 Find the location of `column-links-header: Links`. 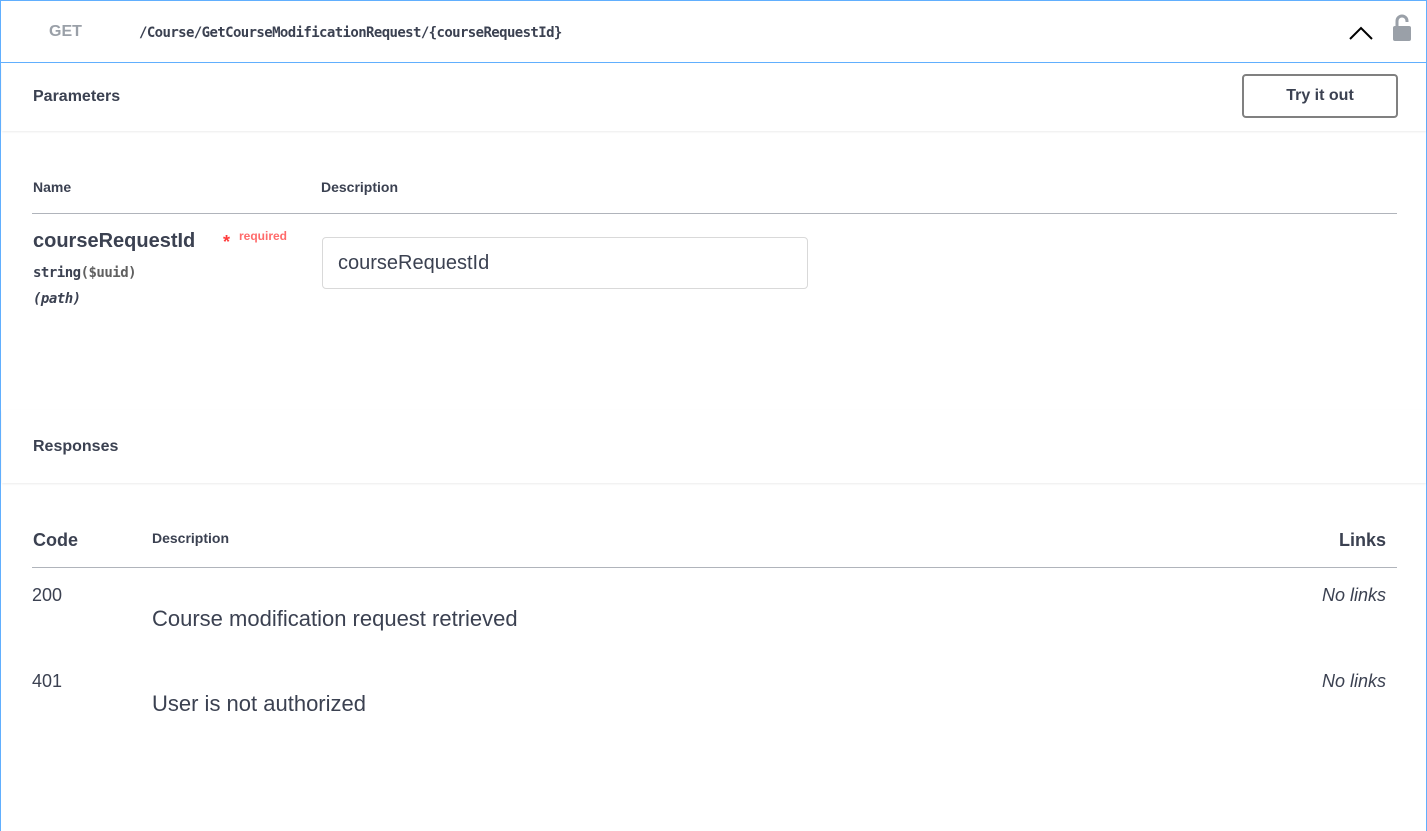

column-links-header: Links is located at coordinates (1362, 540).